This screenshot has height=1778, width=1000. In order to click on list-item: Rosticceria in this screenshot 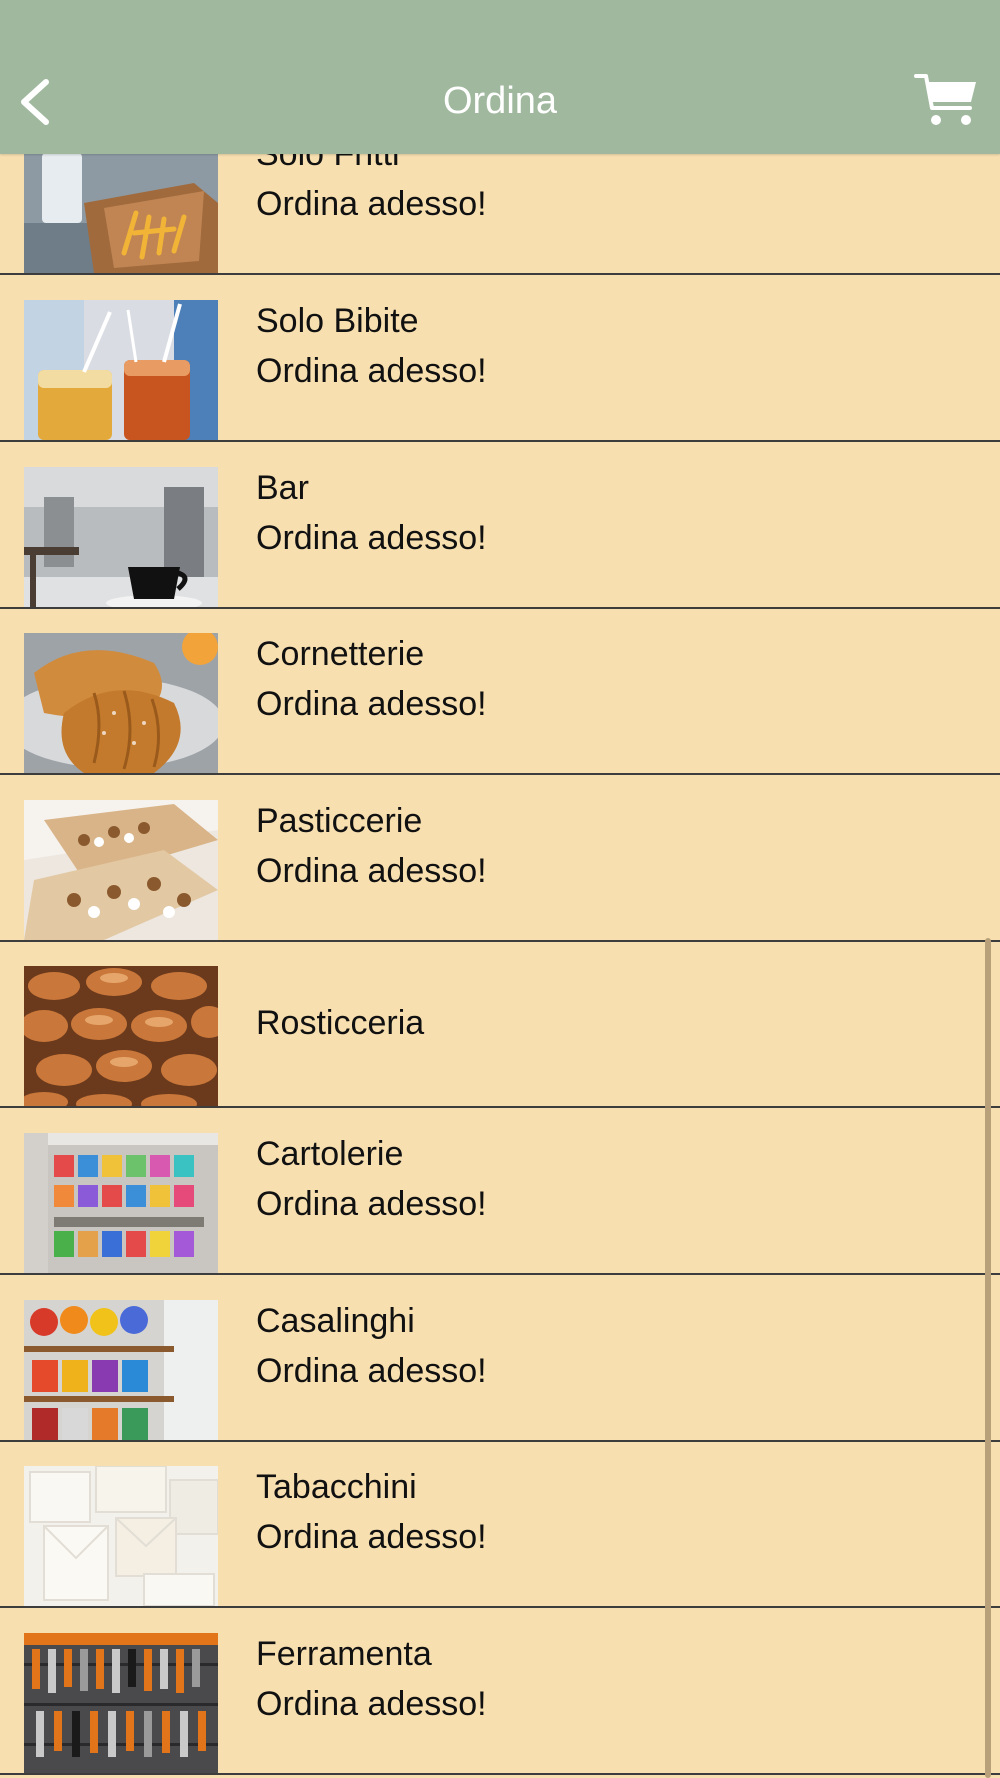, I will do `click(500, 1025)`.